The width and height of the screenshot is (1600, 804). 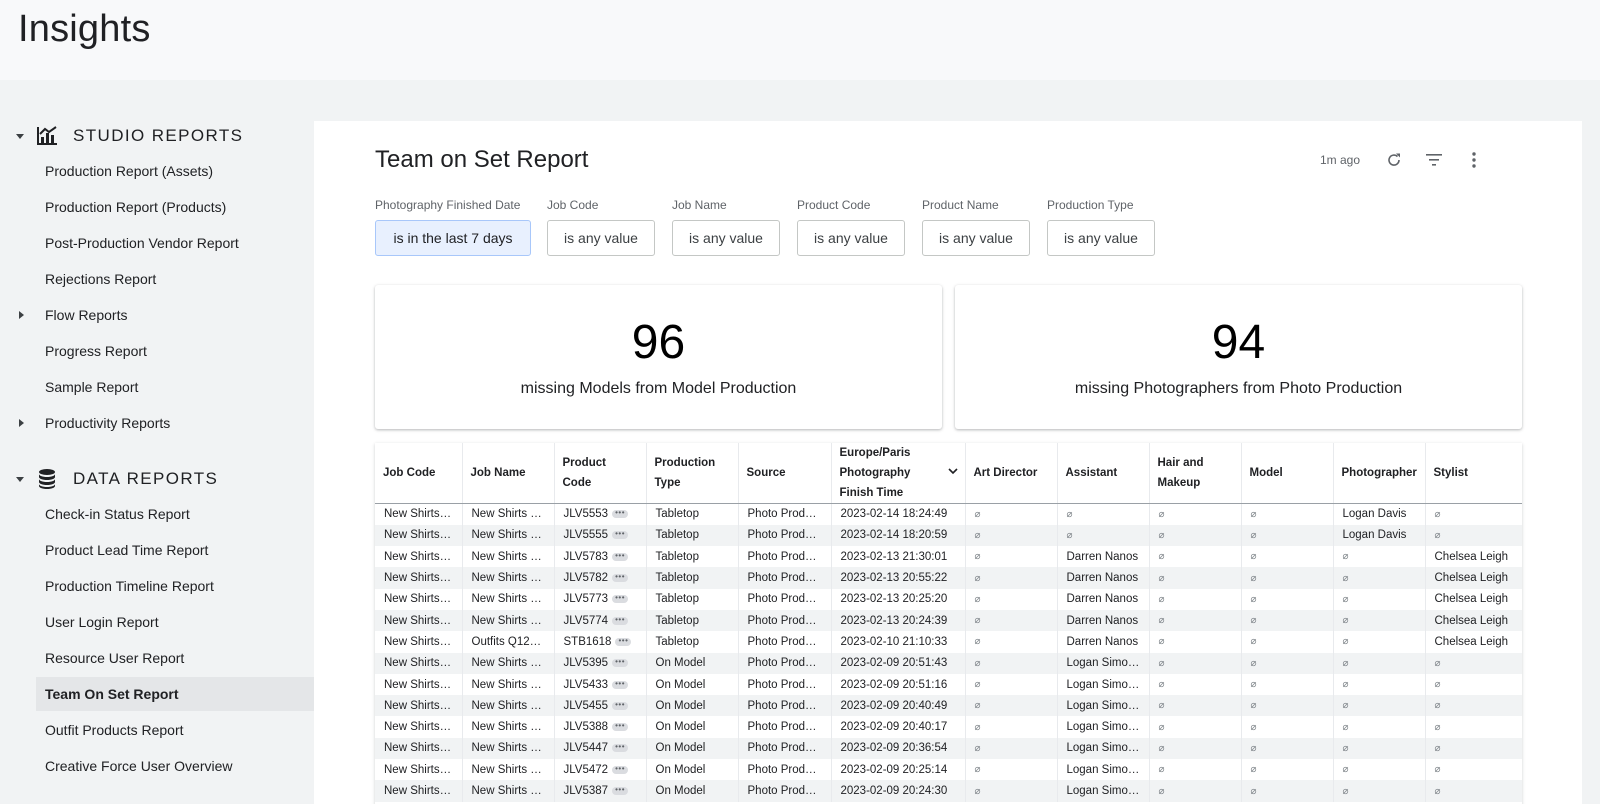 I want to click on table-cell: 2023-02-13 20:25:20, so click(x=898, y=599).